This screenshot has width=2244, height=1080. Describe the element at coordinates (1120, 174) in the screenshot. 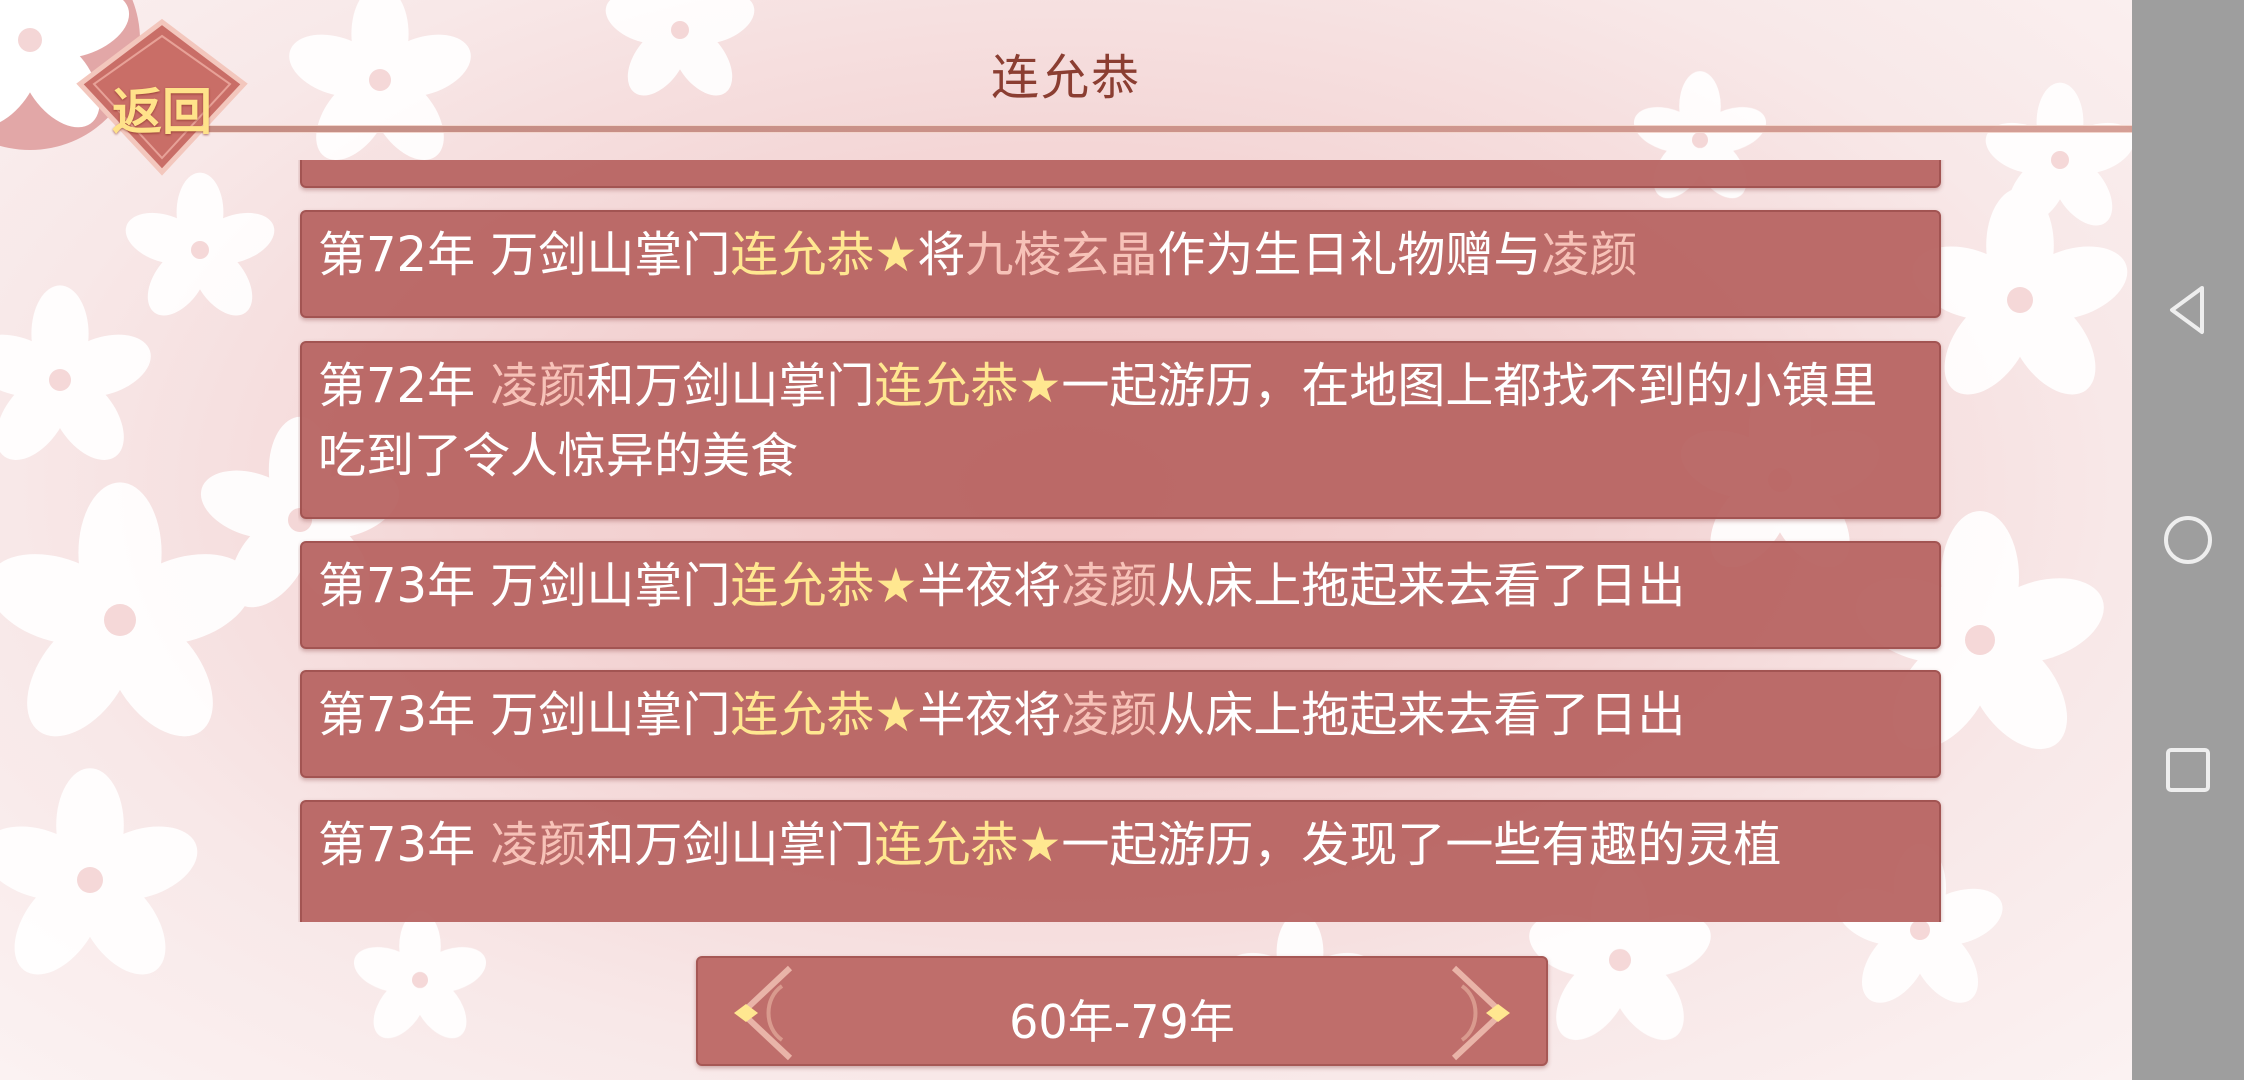

I see `list-item-partial` at that location.